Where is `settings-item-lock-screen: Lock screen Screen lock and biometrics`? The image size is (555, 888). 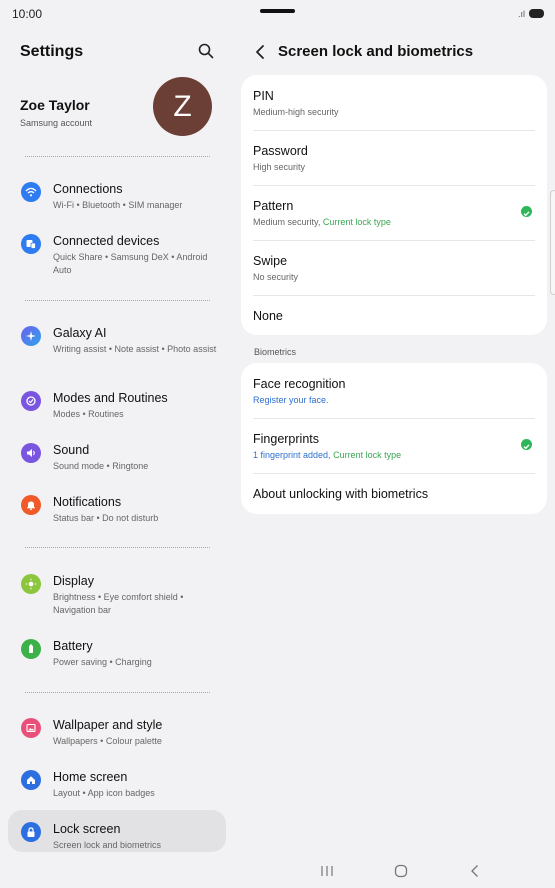 settings-item-lock-screen: Lock screen Screen lock and biometrics is located at coordinates (117, 831).